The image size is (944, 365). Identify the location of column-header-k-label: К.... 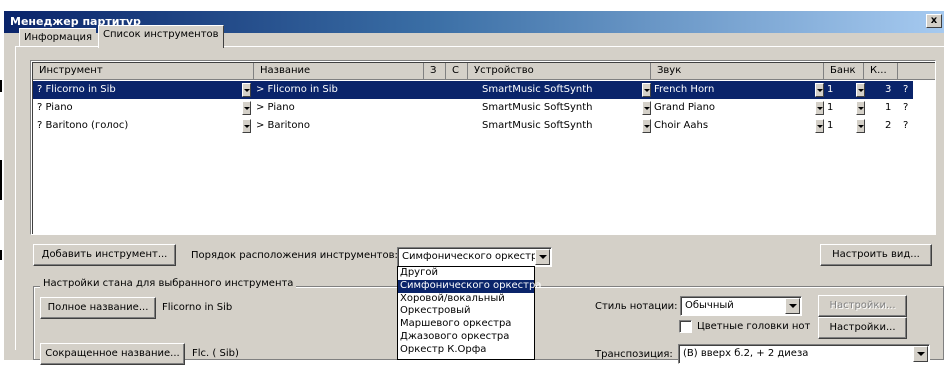
(878, 70).